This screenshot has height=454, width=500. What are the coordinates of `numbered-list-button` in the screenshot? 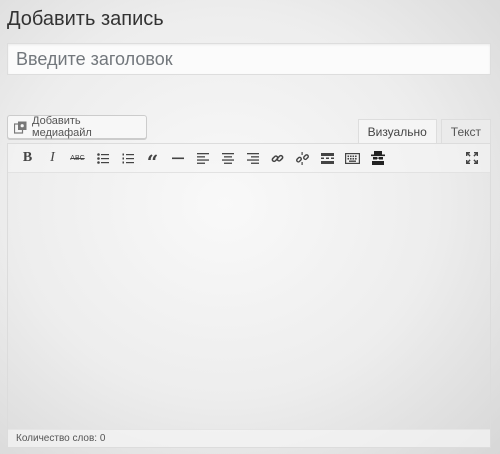 It's located at (127, 158).